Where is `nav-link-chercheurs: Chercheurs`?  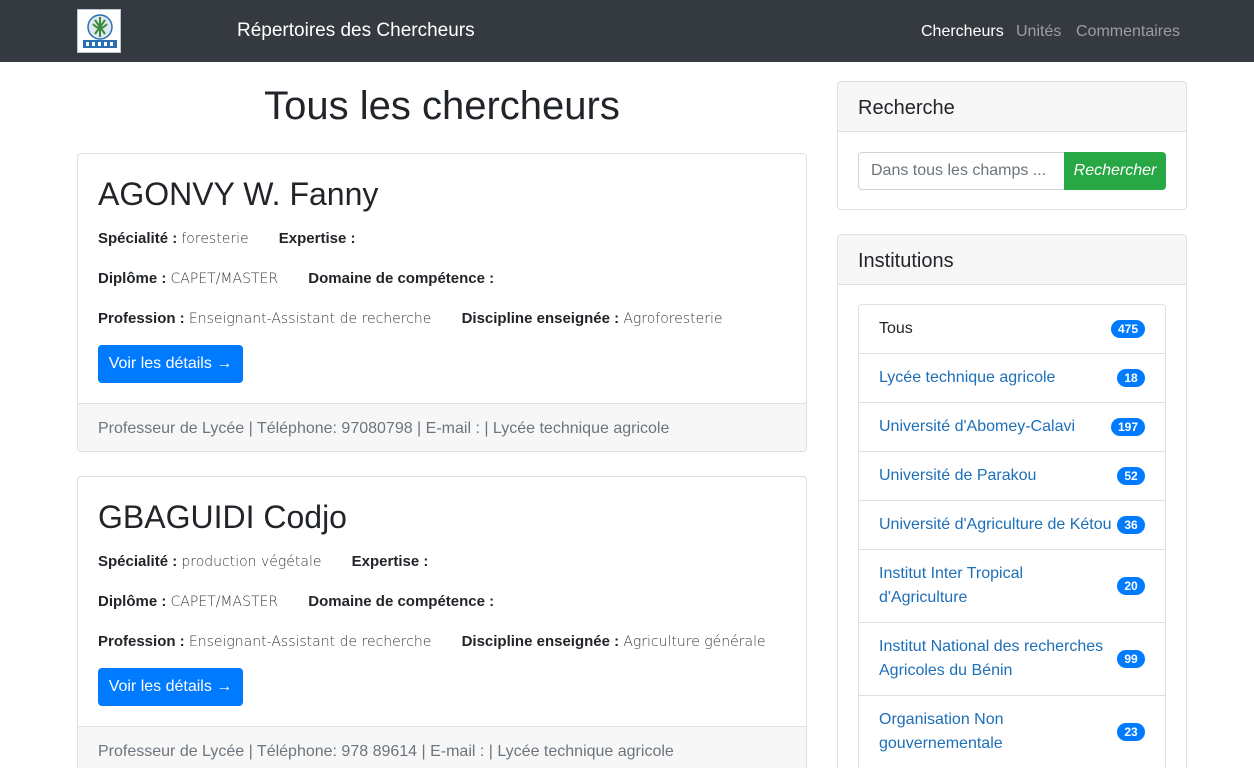 nav-link-chercheurs: Chercheurs is located at coordinates (962, 32).